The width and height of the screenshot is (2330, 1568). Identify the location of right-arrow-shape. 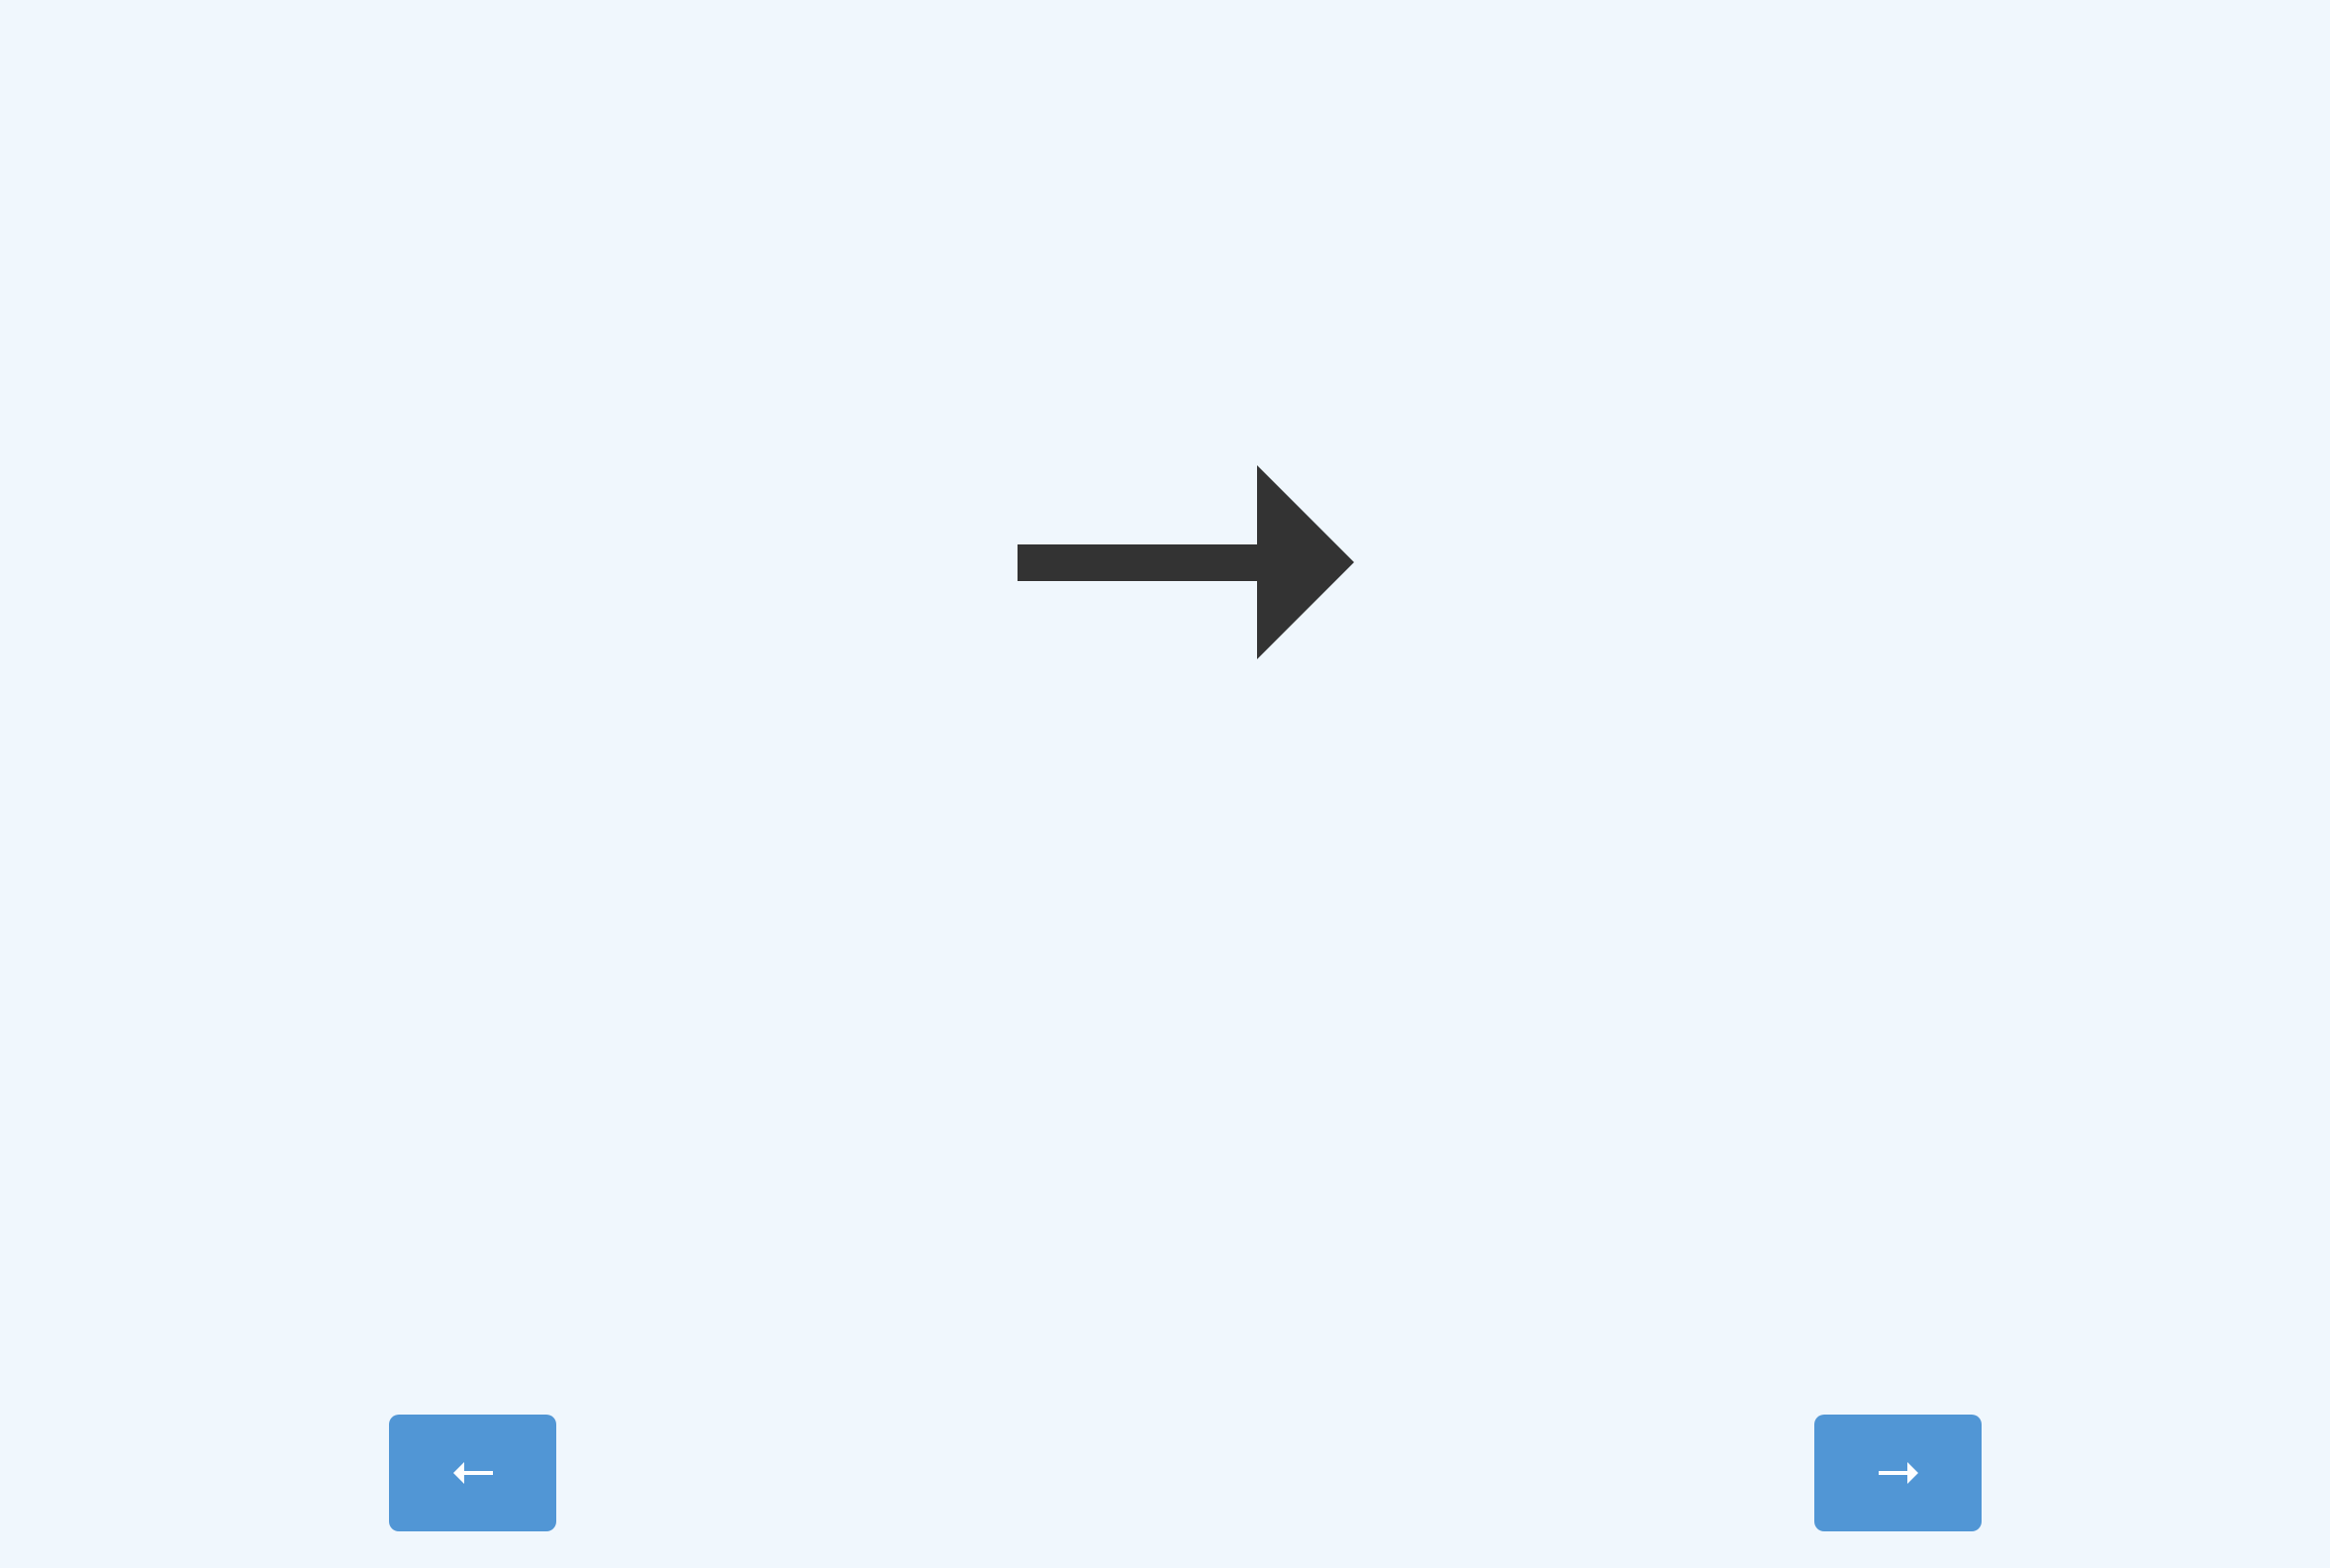
(1898, 1473).